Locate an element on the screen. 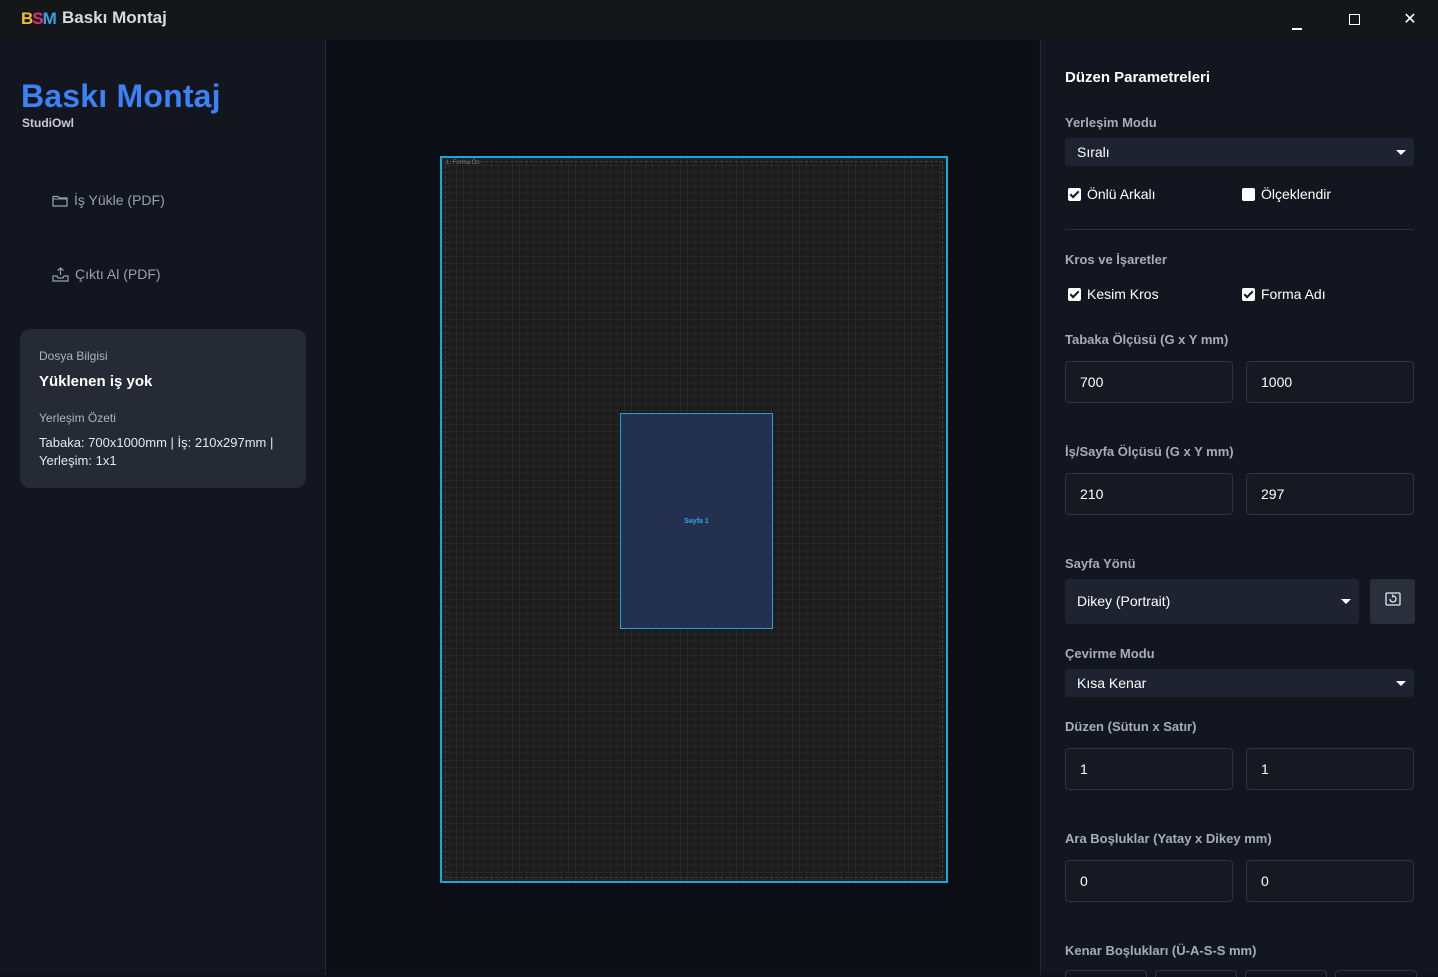 The height and width of the screenshot is (977, 1438). margins-label: Kenar Boşlukları (Ü-A-S-S mm) is located at coordinates (1161, 950).